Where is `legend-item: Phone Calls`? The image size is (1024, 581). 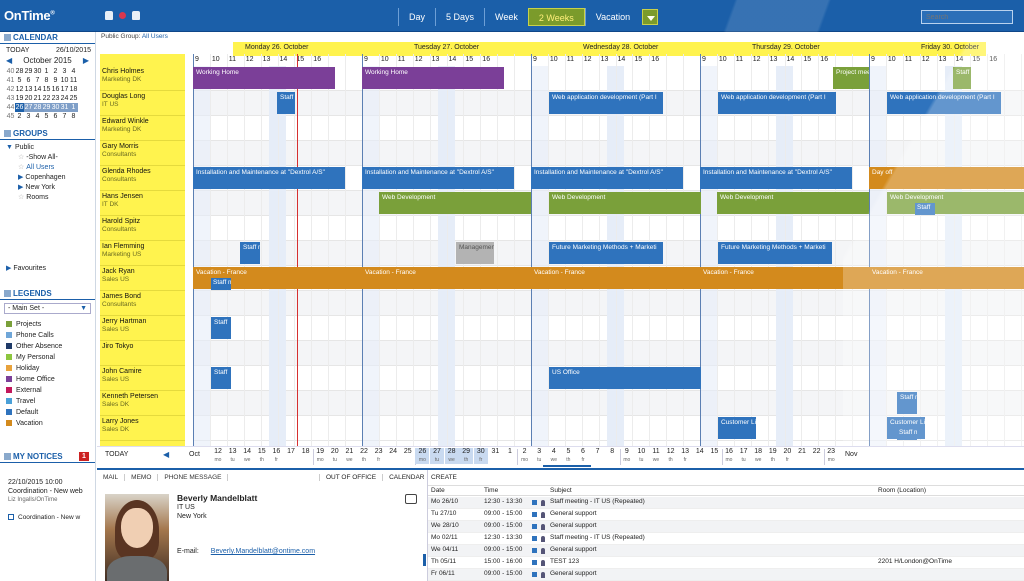
legend-item: Phone Calls is located at coordinates (47, 335).